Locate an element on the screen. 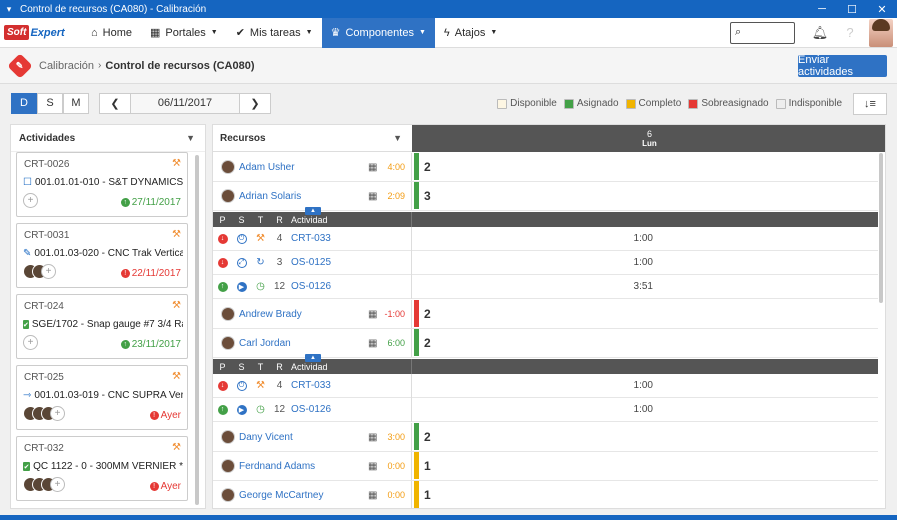  breadcrumb-parent: Calibración is located at coordinates (66, 66).